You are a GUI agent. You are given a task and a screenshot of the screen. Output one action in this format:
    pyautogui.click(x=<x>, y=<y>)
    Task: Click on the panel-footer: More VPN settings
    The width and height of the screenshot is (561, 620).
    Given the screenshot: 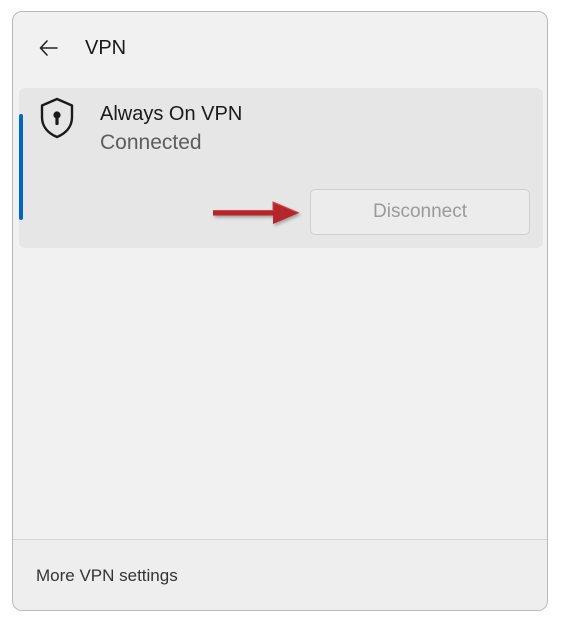 What is the action you would take?
    pyautogui.click(x=280, y=575)
    